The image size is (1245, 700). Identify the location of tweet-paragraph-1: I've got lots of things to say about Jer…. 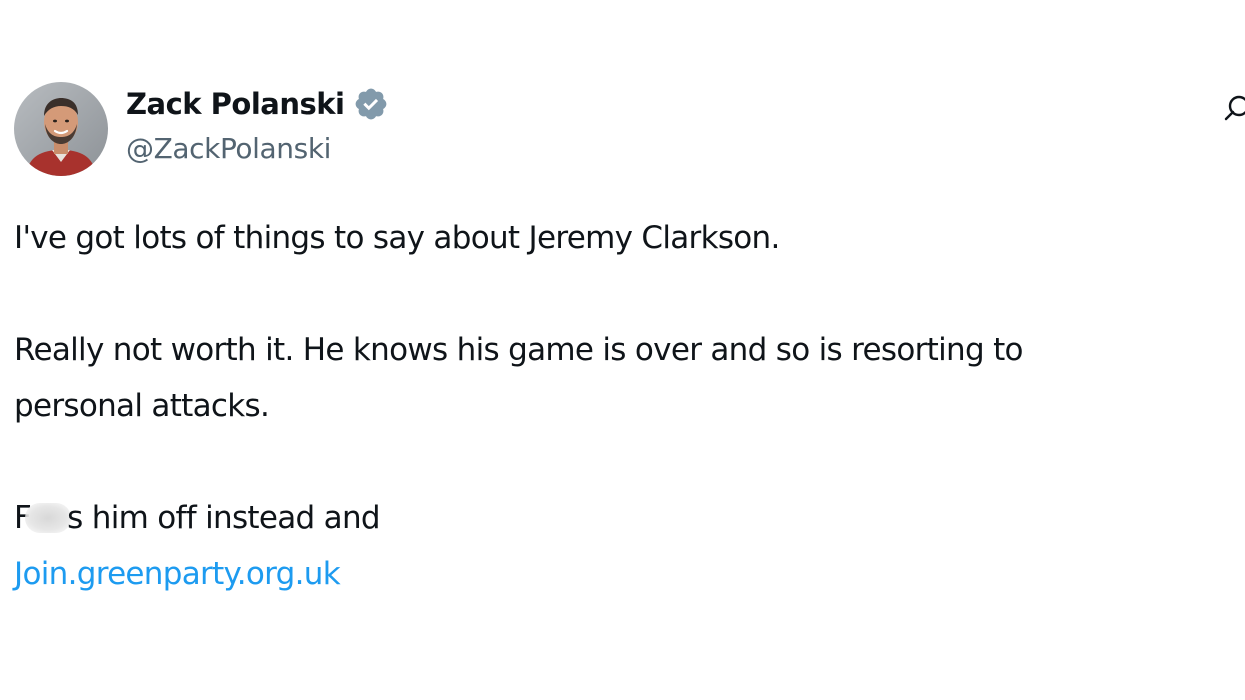
(624, 238).